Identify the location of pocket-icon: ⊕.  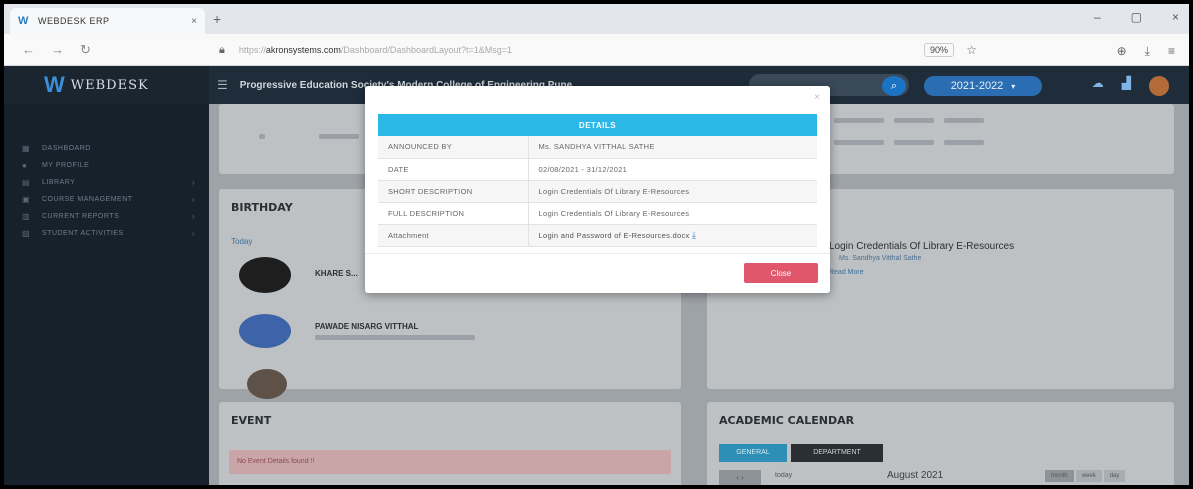
(1122, 51).